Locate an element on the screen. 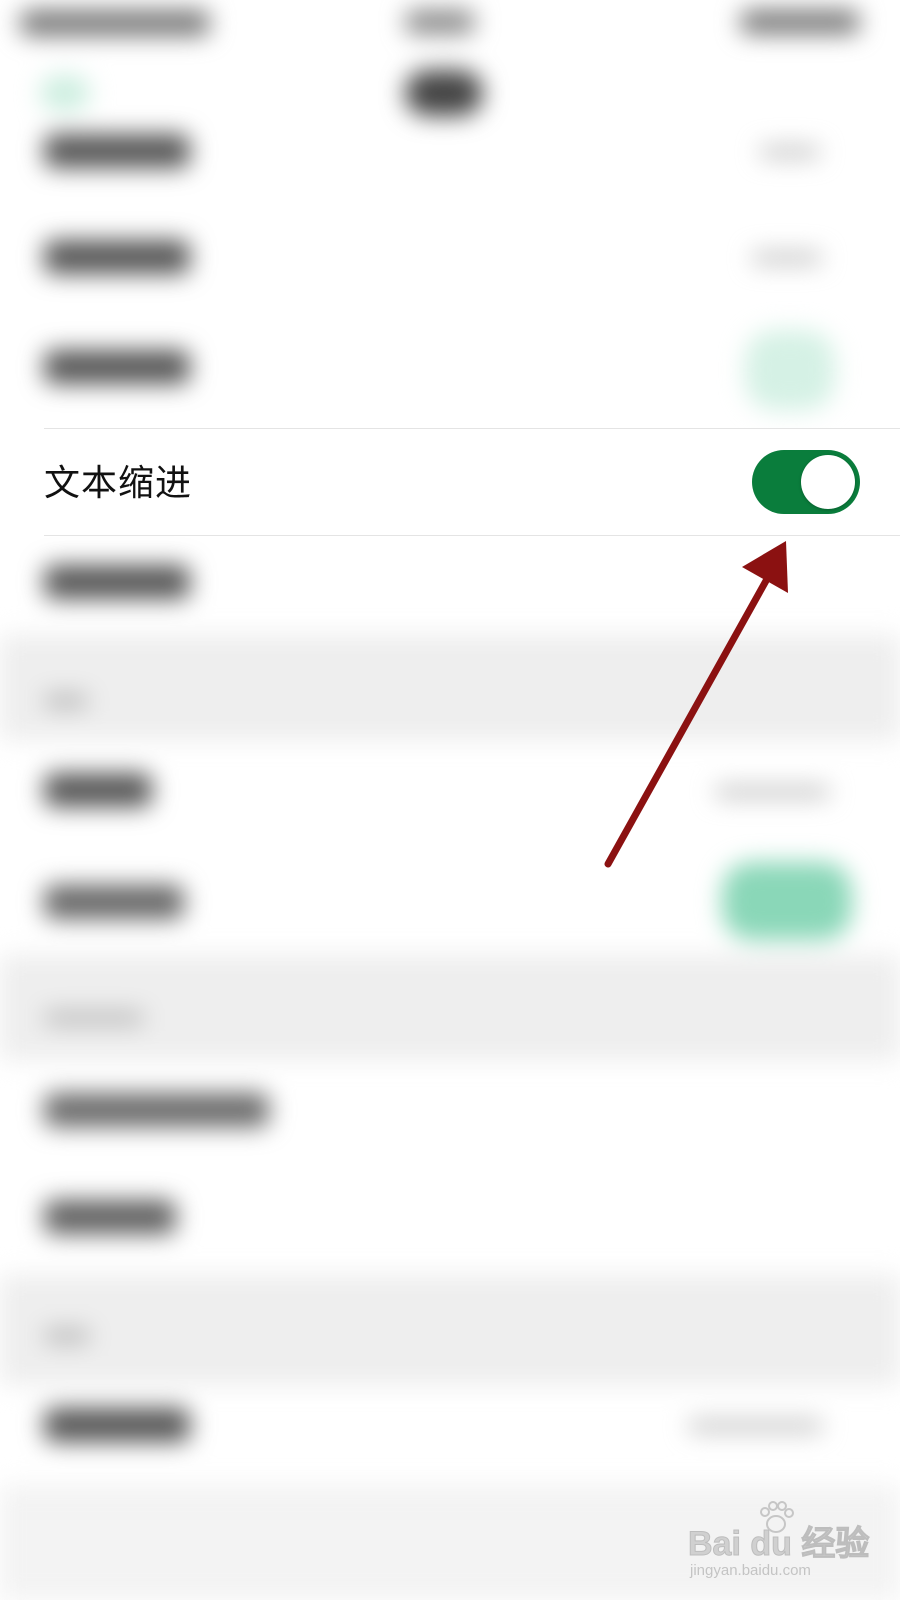  text-indent-setting-row: 文本缩进 is located at coordinates (450, 482).